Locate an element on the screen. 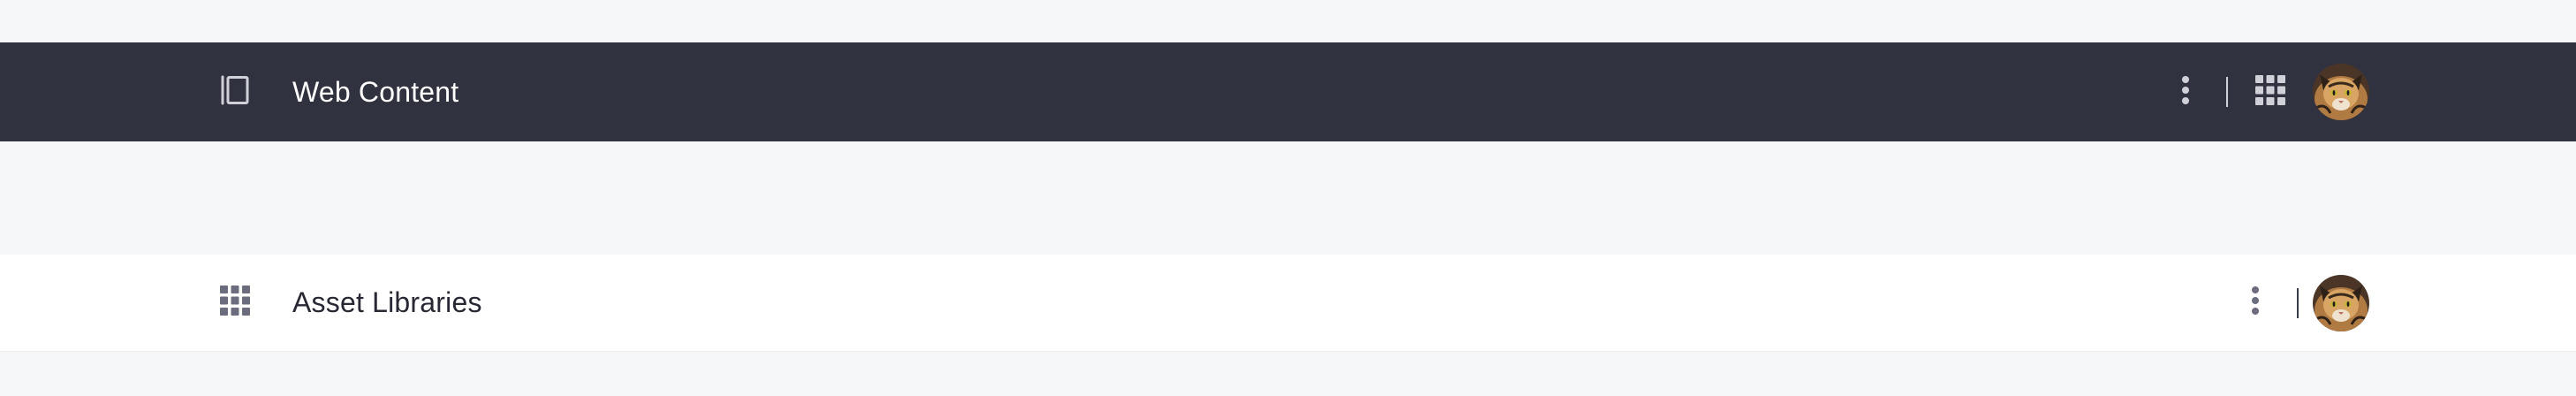 The image size is (2576, 396). page-title: Asset Libraries is located at coordinates (387, 302).